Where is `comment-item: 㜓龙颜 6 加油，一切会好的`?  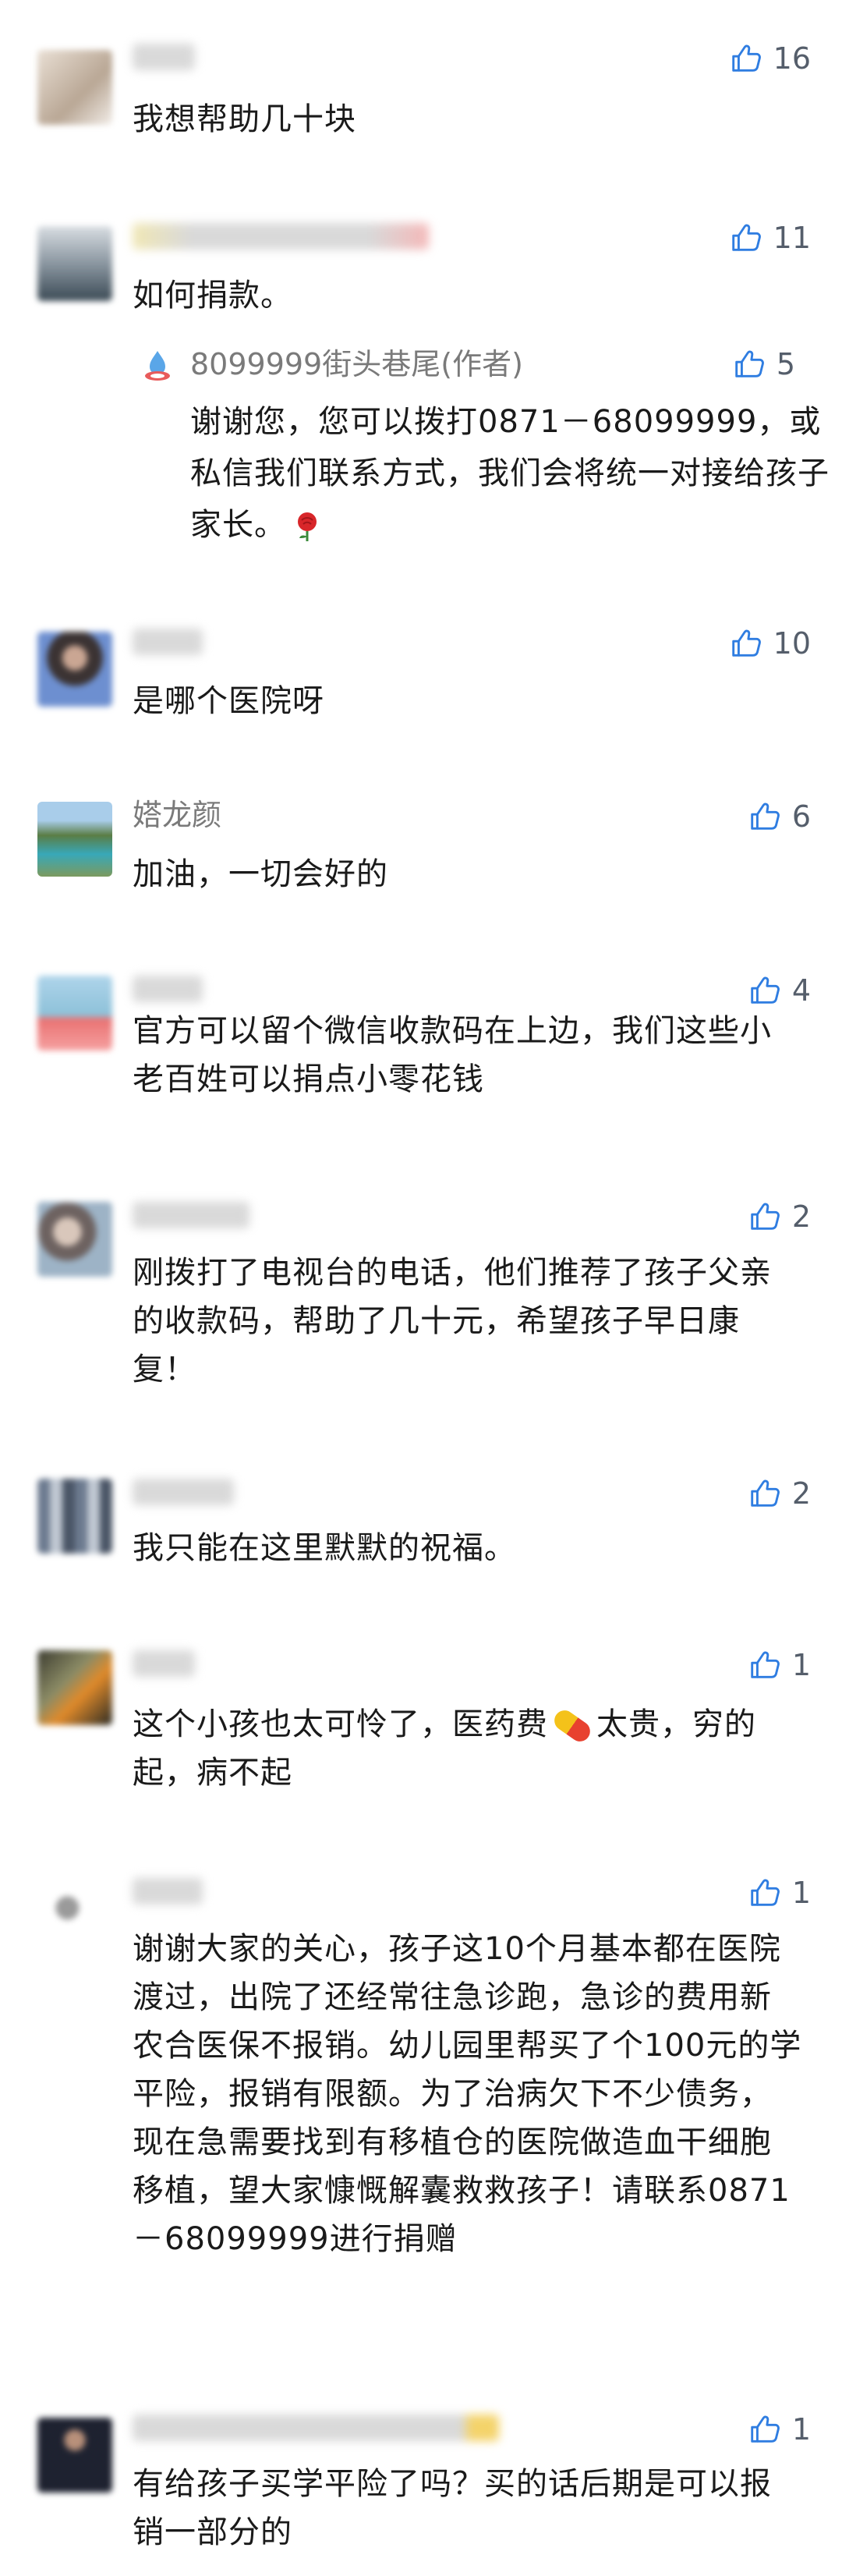 comment-item: 㜓龙颜 6 加油，一切会好的 is located at coordinates (421, 859).